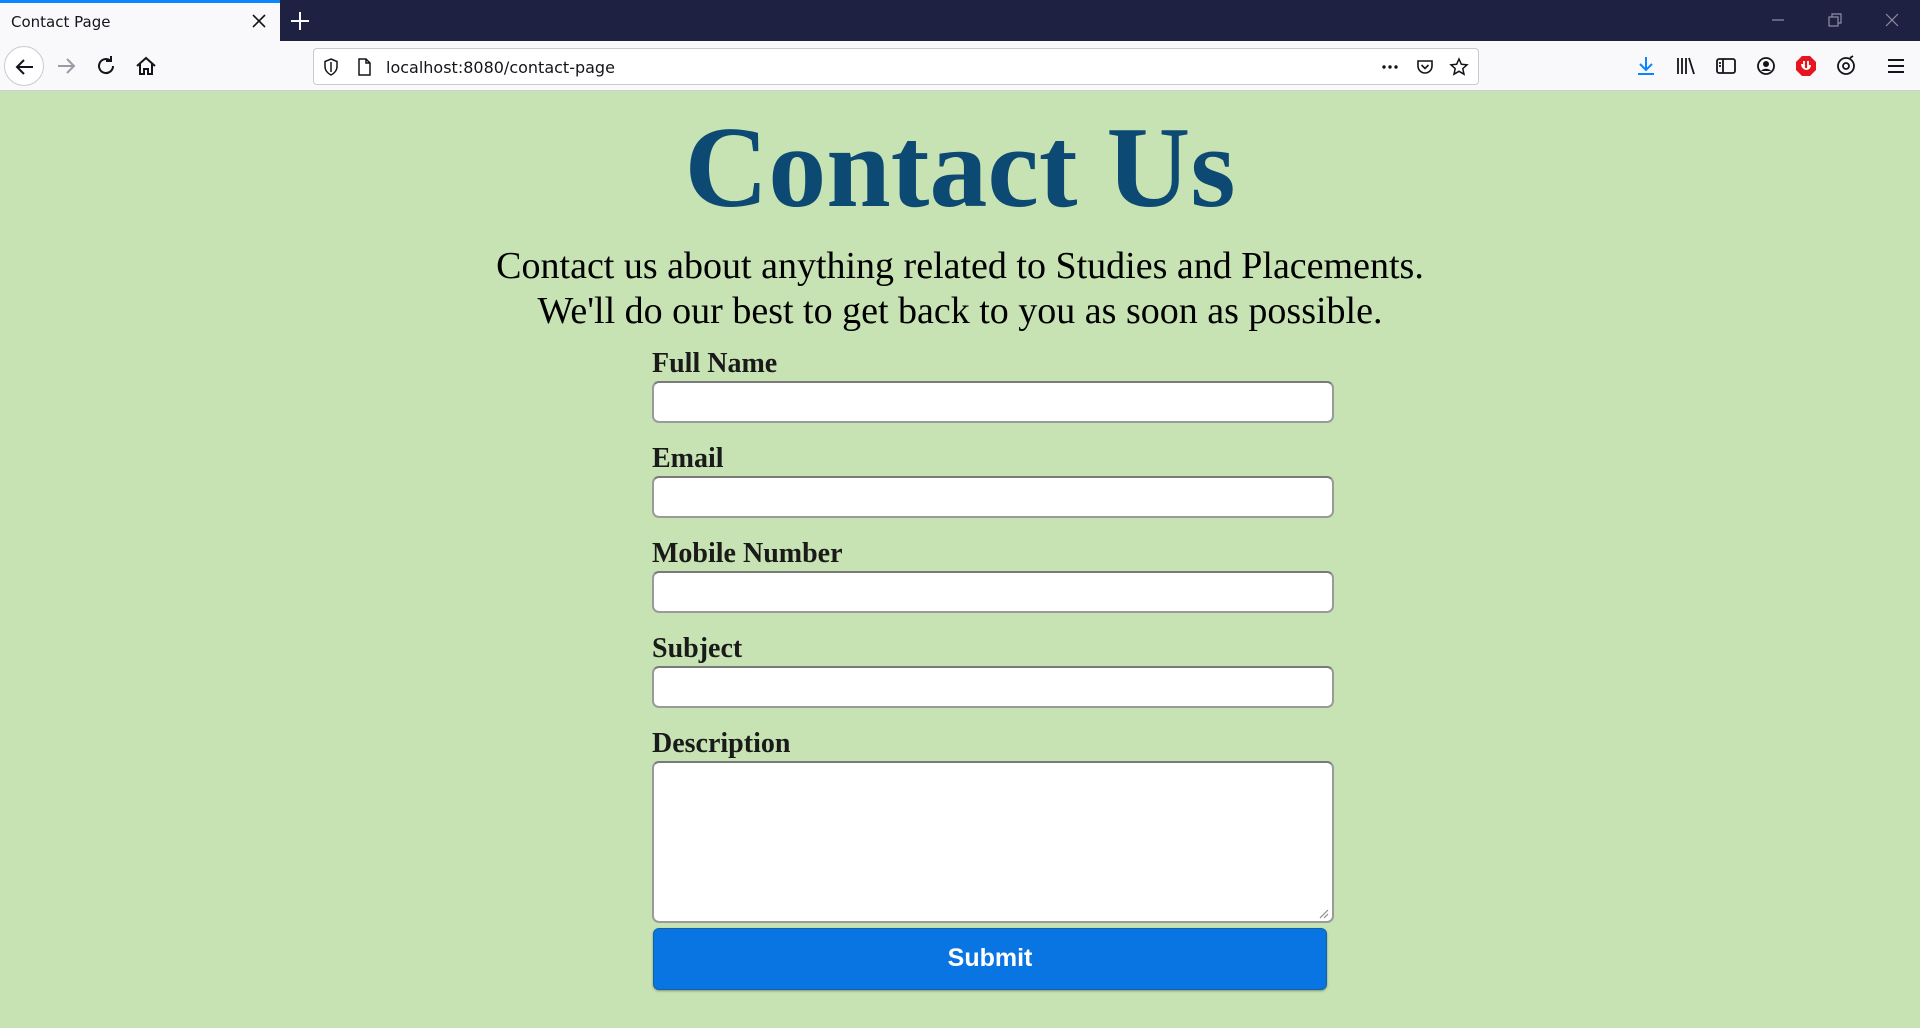 The image size is (1920, 1028). I want to click on reload-button, so click(106, 66).